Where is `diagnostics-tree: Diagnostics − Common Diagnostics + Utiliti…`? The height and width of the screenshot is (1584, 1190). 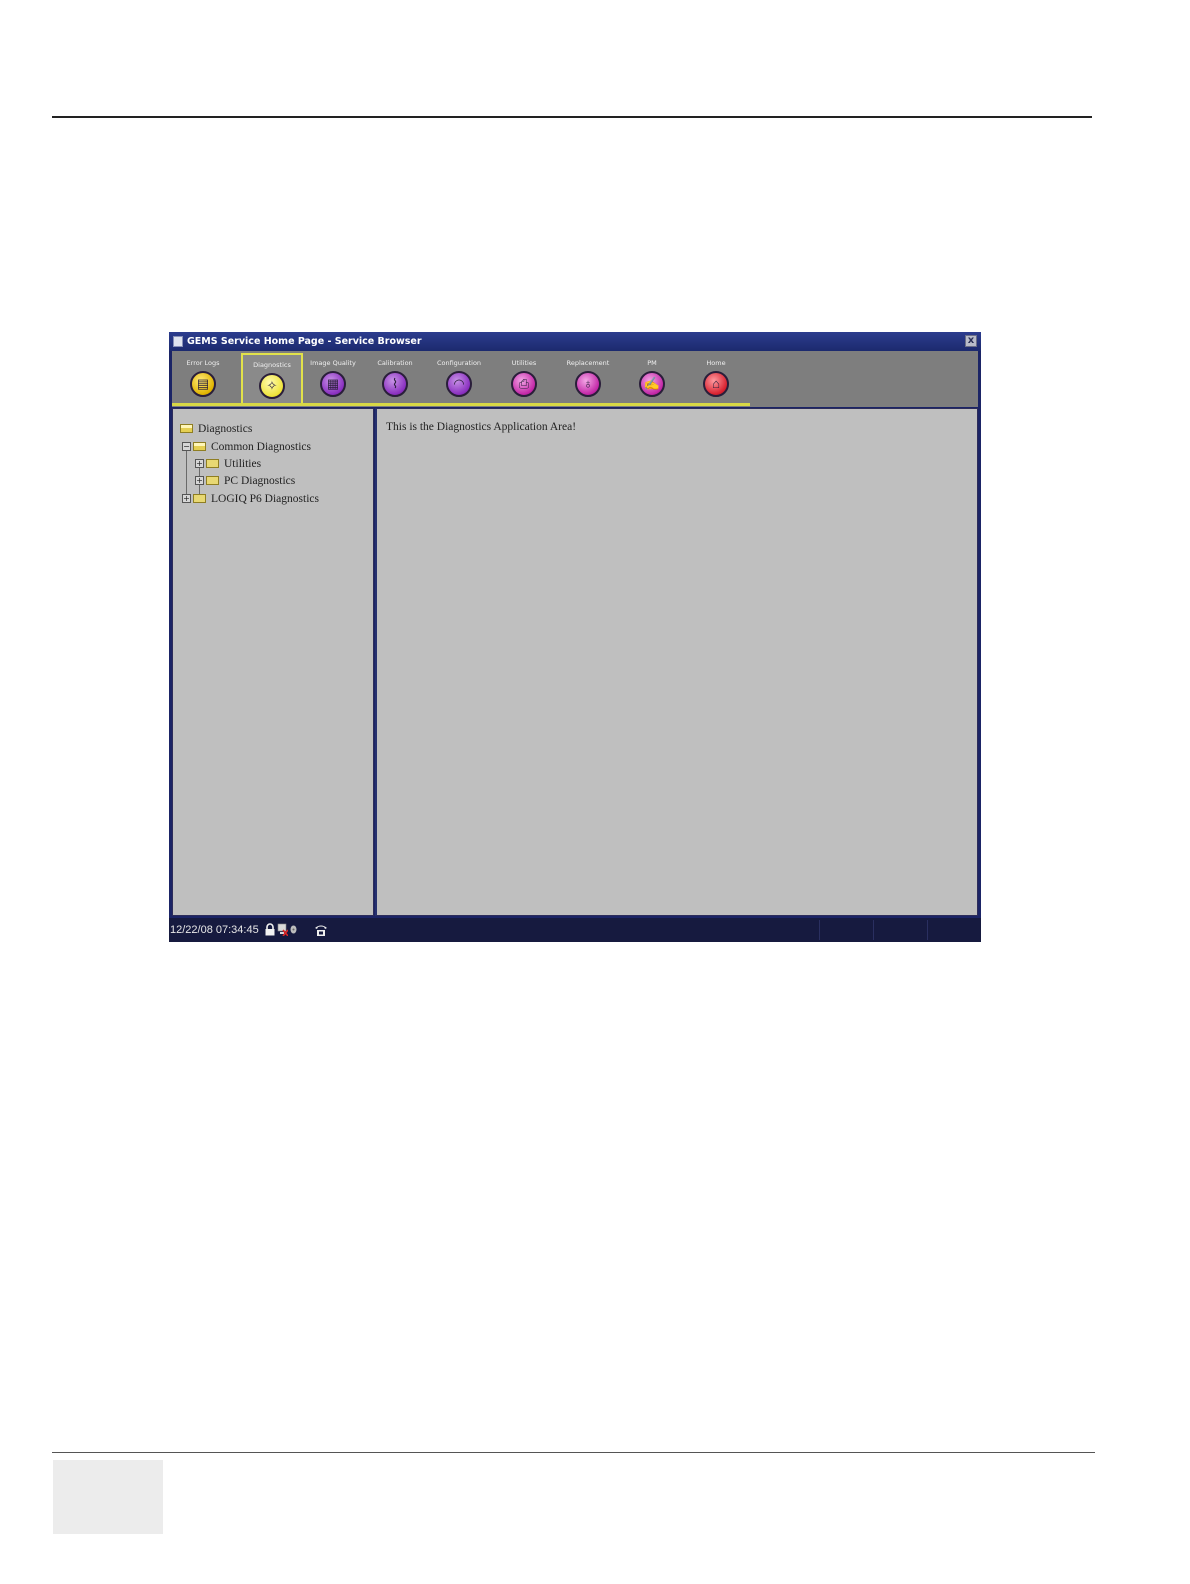 diagnostics-tree: Diagnostics − Common Diagnostics + Utiliti… is located at coordinates (273, 662).